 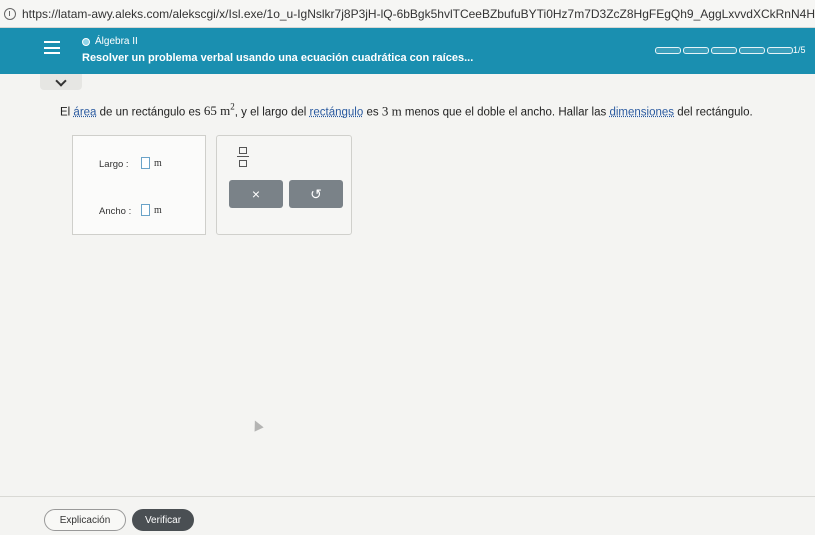 What do you see at coordinates (61, 82) in the screenshot?
I see `collapse-chevron-down-icon` at bounding box center [61, 82].